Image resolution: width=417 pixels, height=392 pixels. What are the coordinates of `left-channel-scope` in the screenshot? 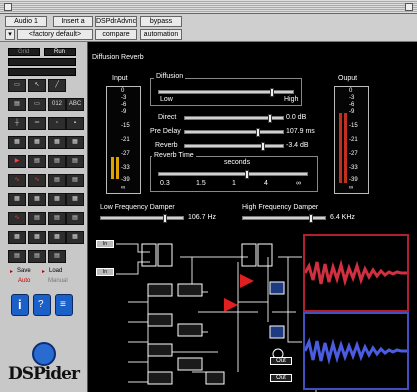 It's located at (356, 273).